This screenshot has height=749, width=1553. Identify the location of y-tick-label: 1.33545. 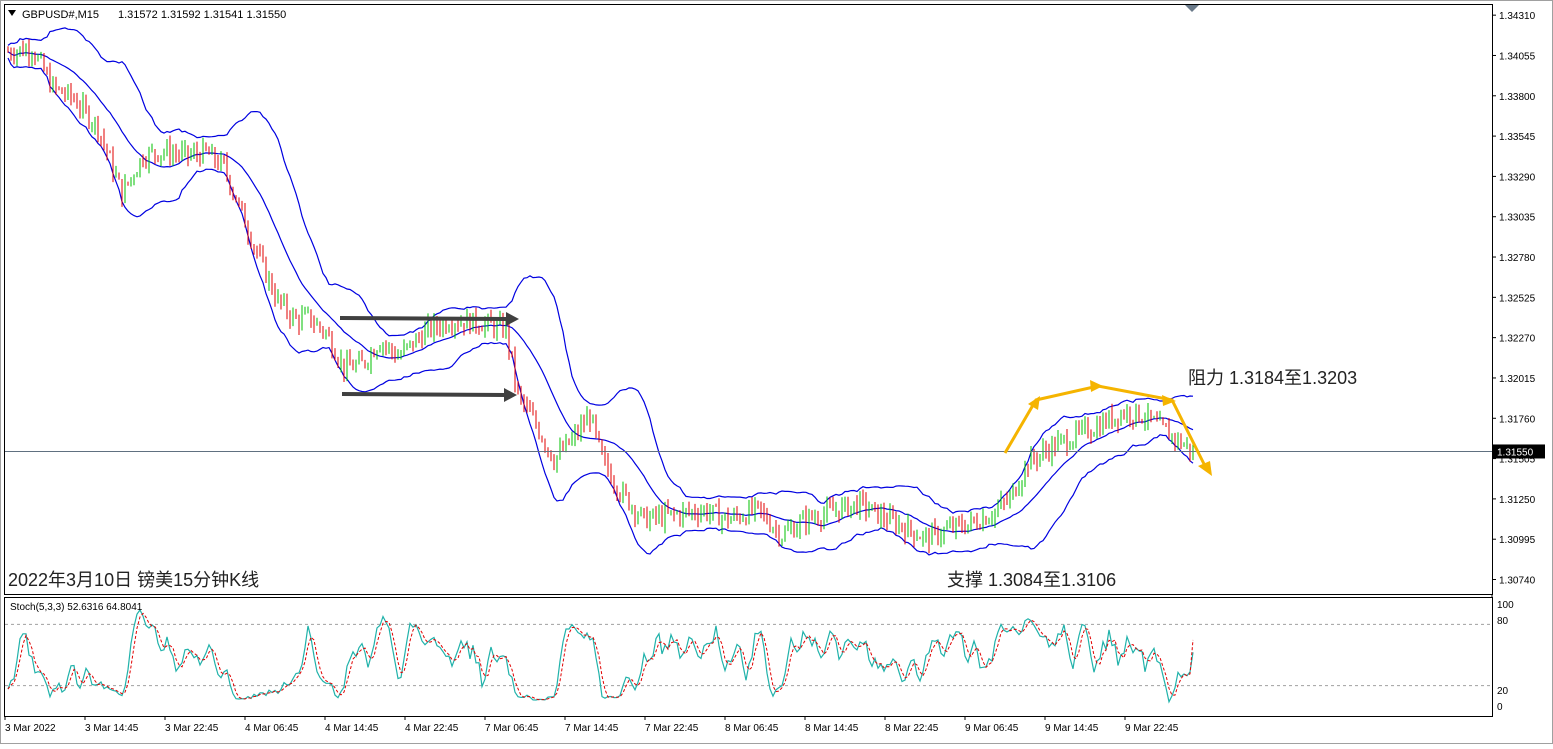
(1517, 137).